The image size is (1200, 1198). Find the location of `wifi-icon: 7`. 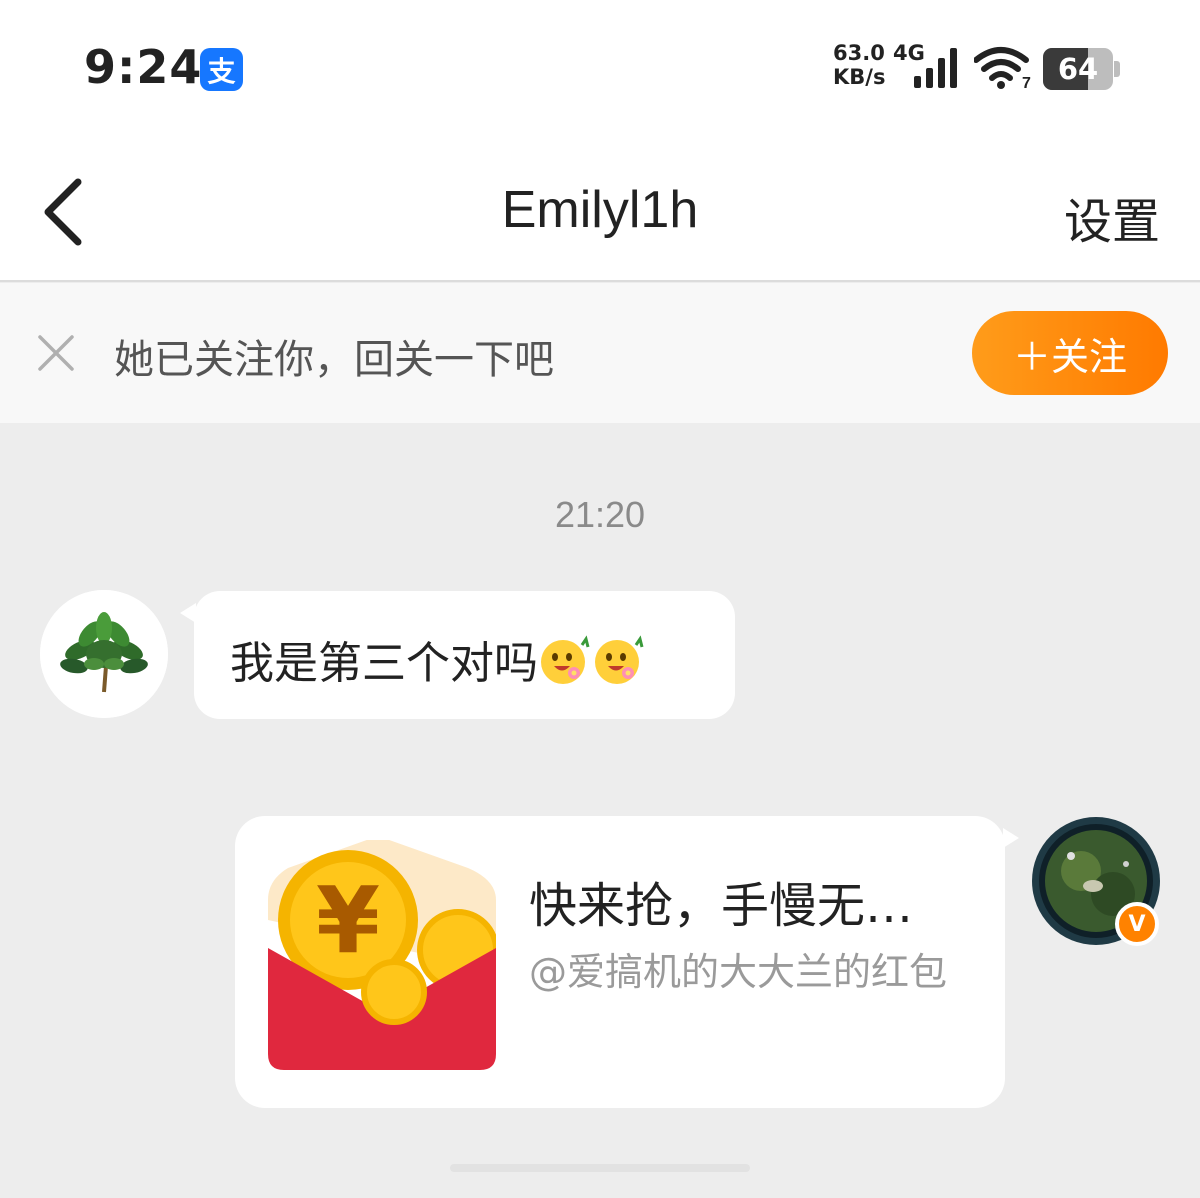

wifi-icon: 7 is located at coordinates (1002, 68).